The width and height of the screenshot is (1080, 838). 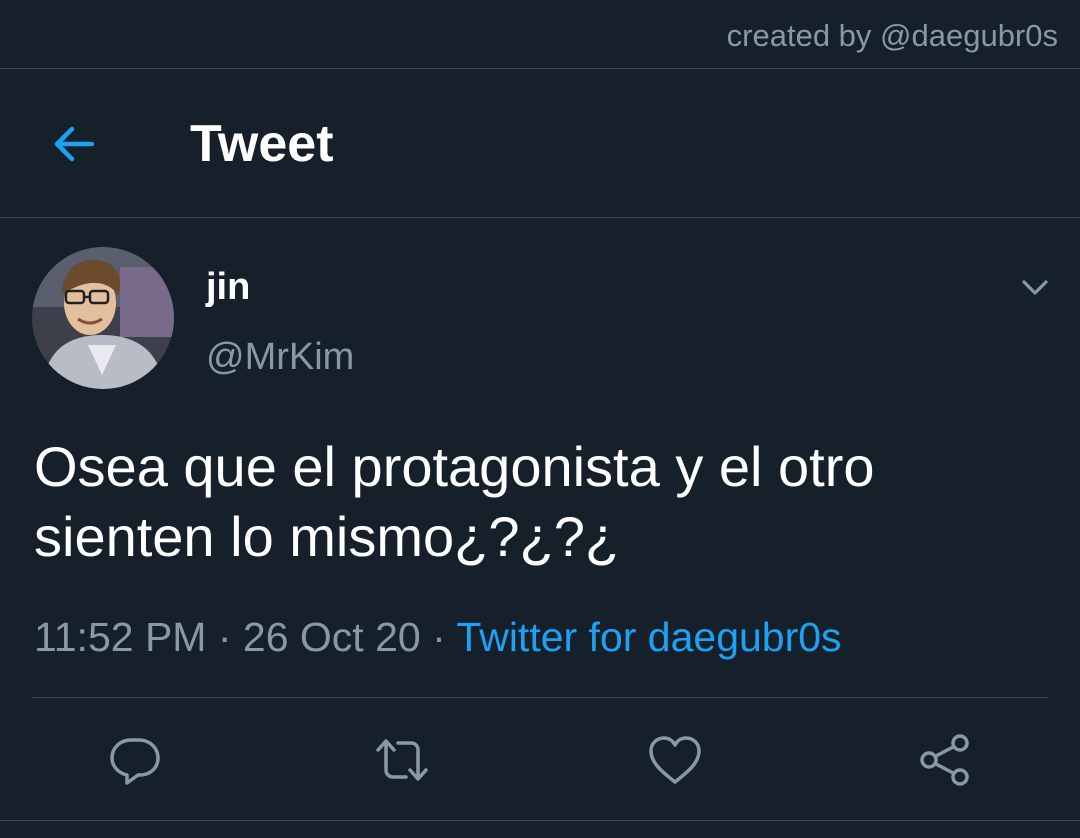 What do you see at coordinates (945, 760) in the screenshot?
I see `share-icon` at bounding box center [945, 760].